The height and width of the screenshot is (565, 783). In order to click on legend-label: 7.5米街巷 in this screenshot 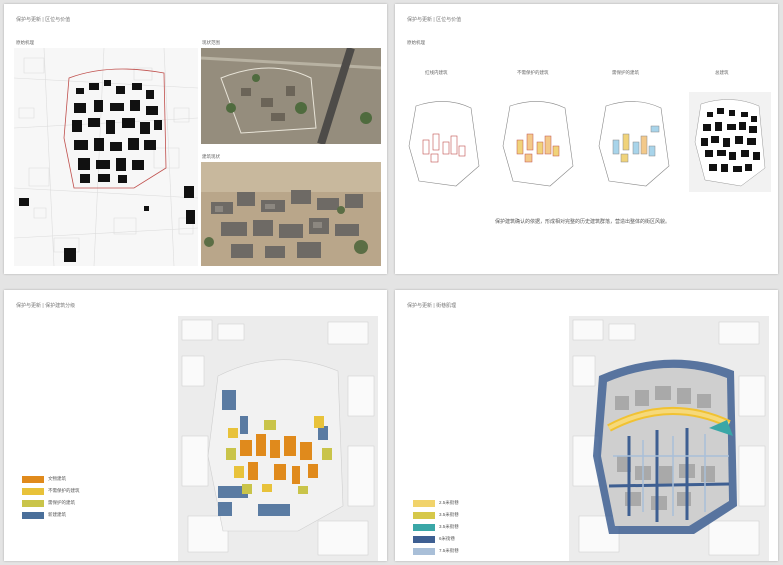, I will do `click(449, 550)`.